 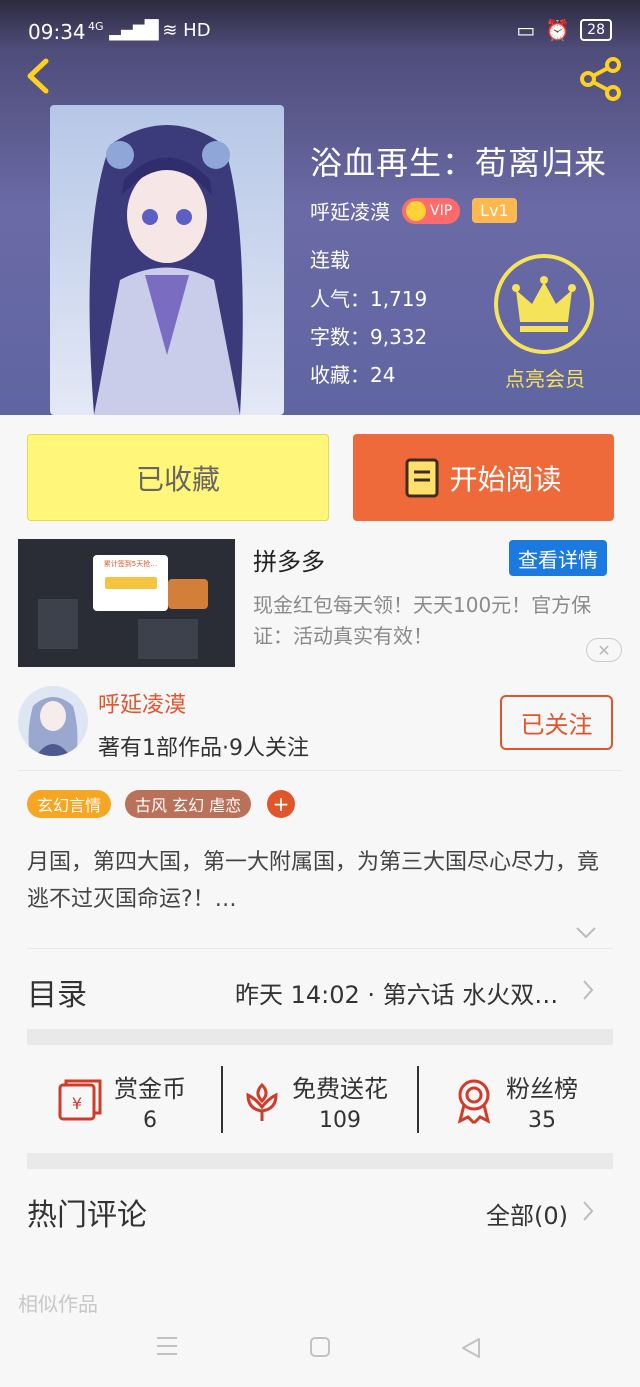 I want to click on start-reading-button: 开始阅读, so click(x=483, y=477).